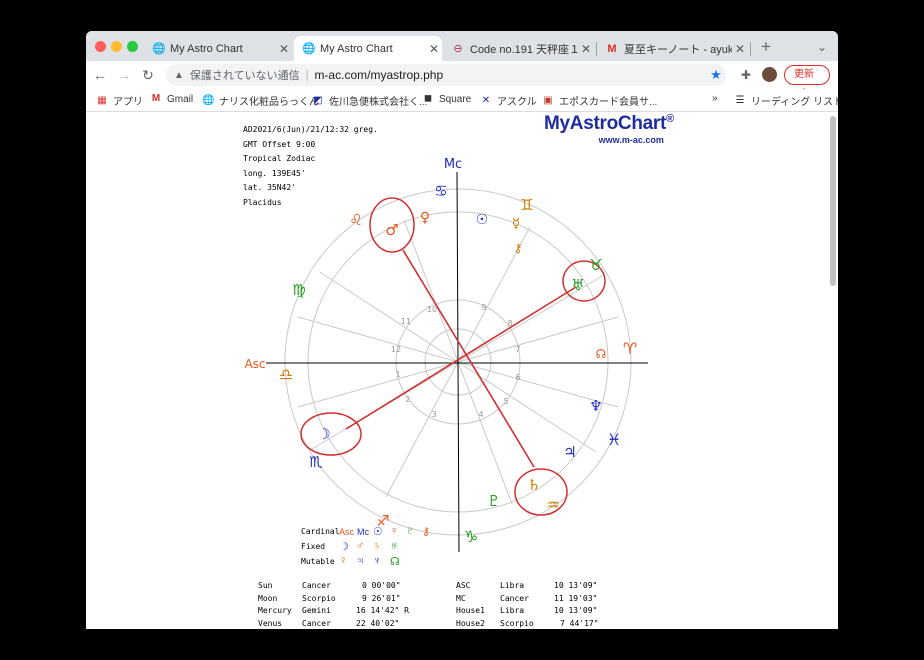  I want to click on table-cell: House2, so click(470, 623).